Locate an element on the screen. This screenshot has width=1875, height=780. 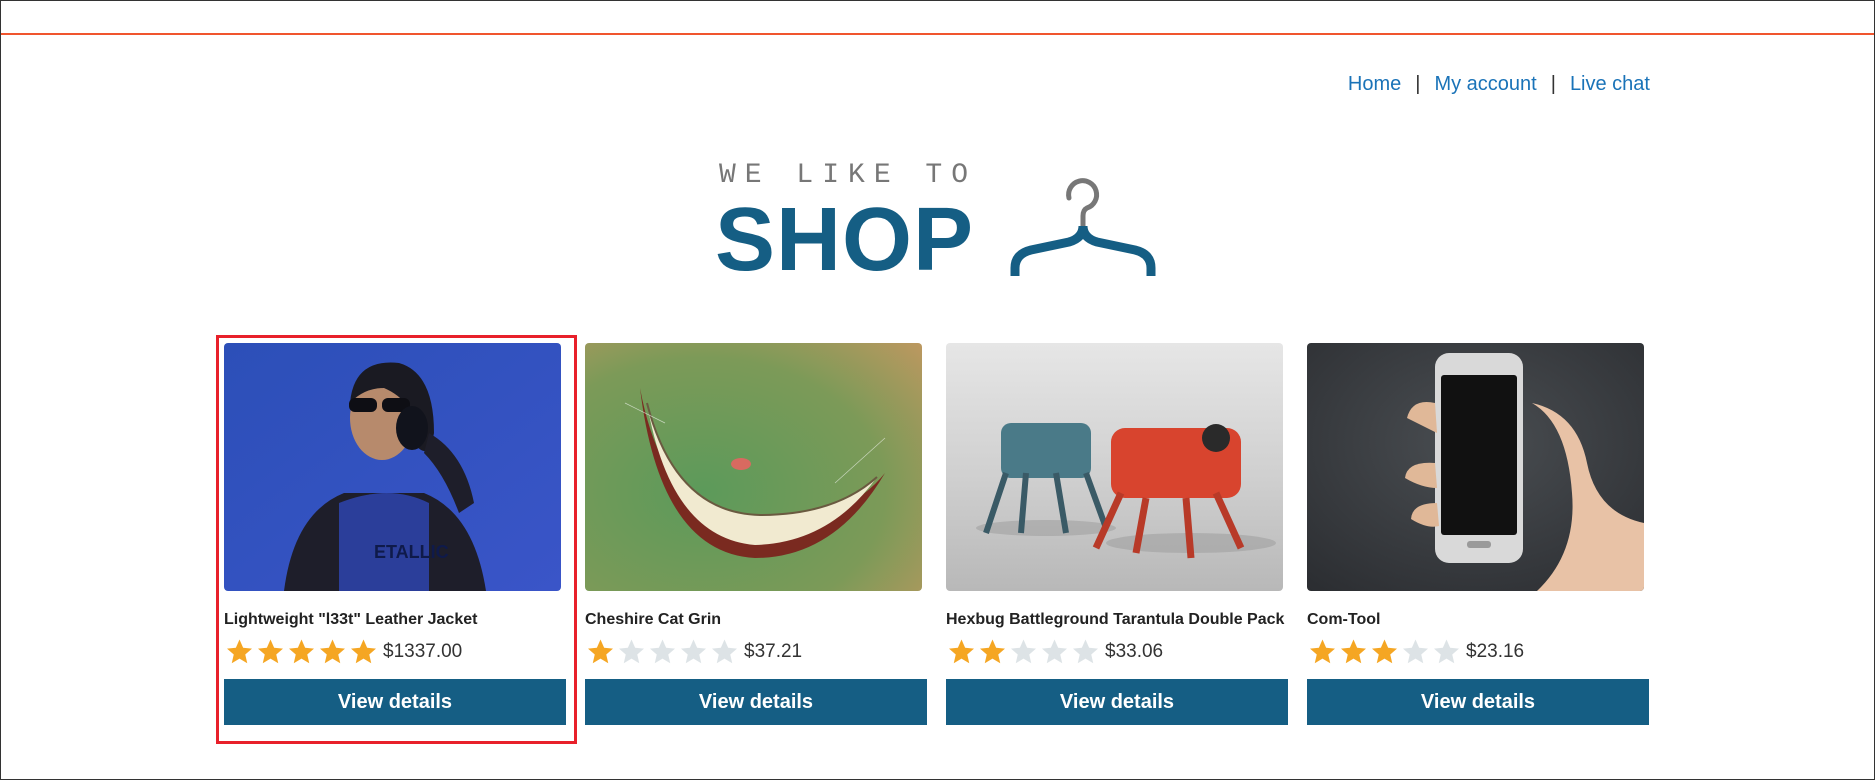
nav-live-chat-link: Live chat is located at coordinates (1610, 84).